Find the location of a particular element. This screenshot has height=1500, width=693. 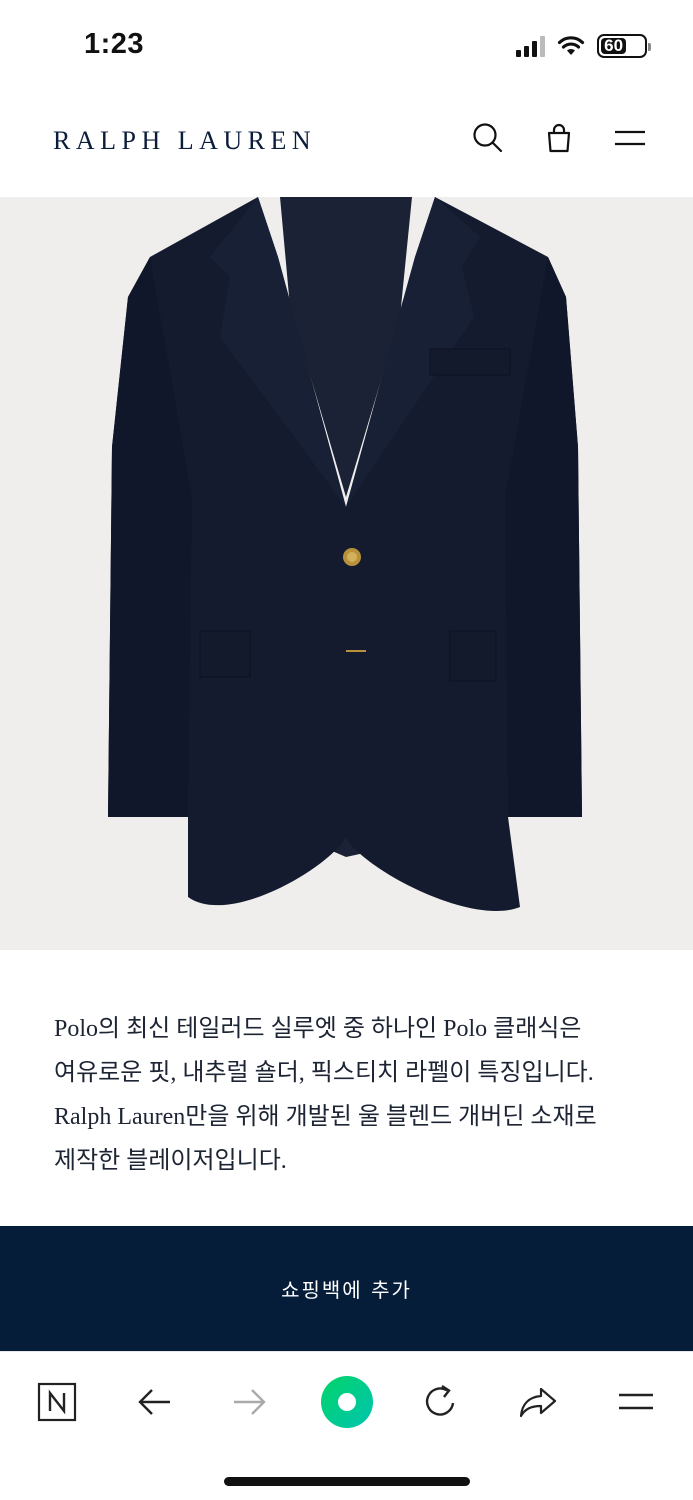

status-bar: 1:23 60 is located at coordinates (346, 46).